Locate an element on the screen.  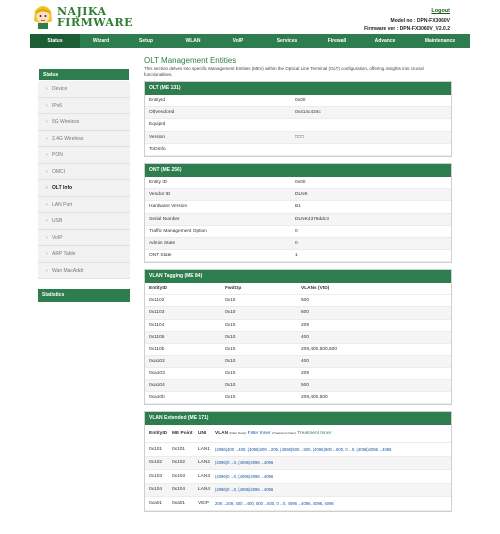
row-value: B1 is located at coordinates (298, 207).